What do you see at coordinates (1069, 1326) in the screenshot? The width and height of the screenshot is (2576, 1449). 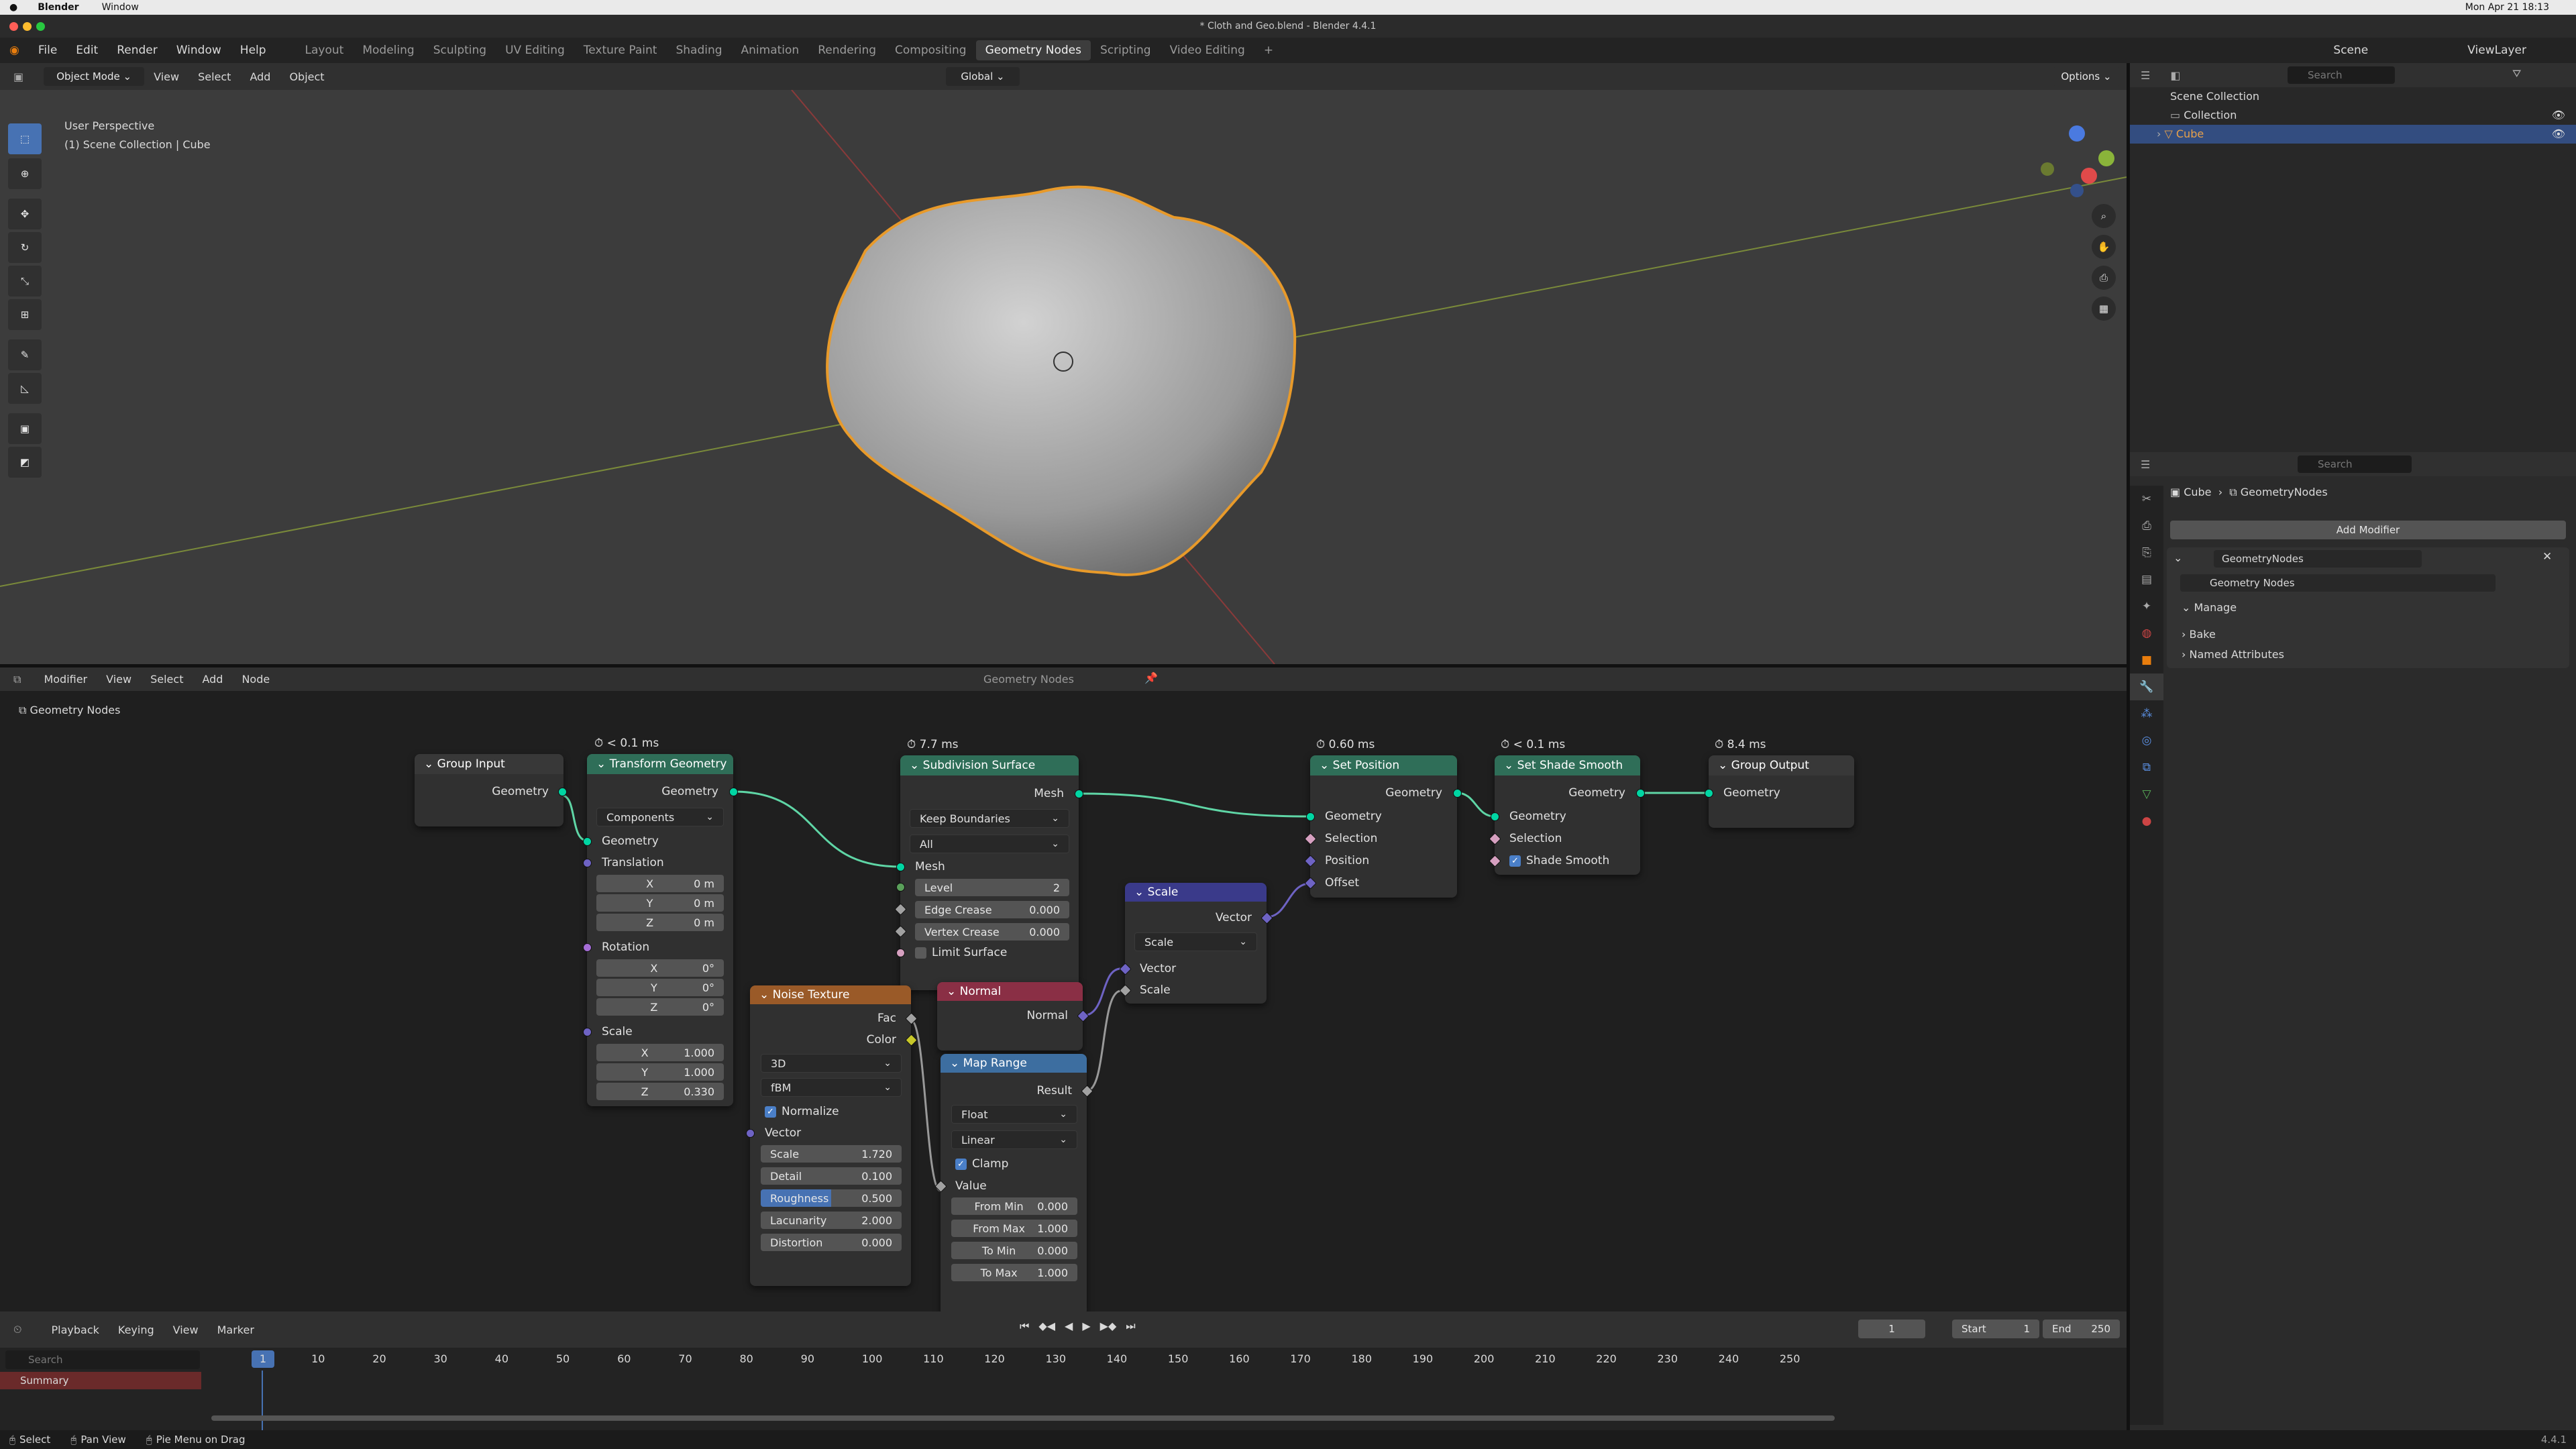 I see `play-reverse-icon: ◀` at bounding box center [1069, 1326].